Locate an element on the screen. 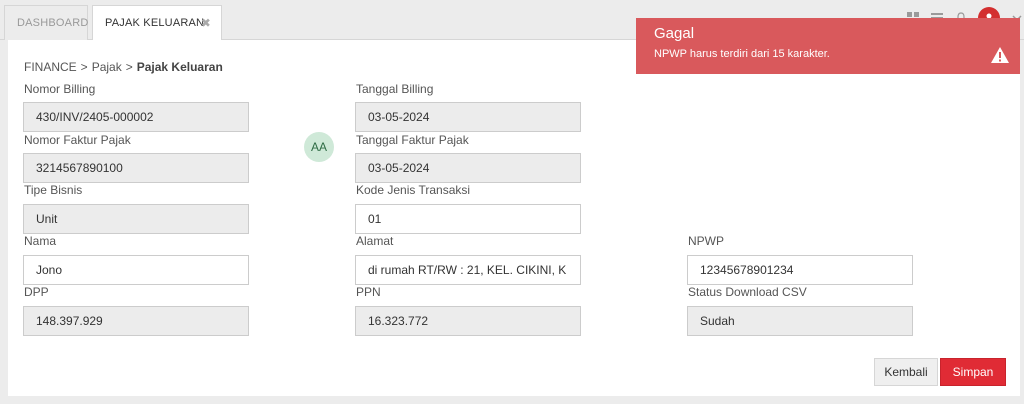  dpp-label: DPP is located at coordinates (36, 292).